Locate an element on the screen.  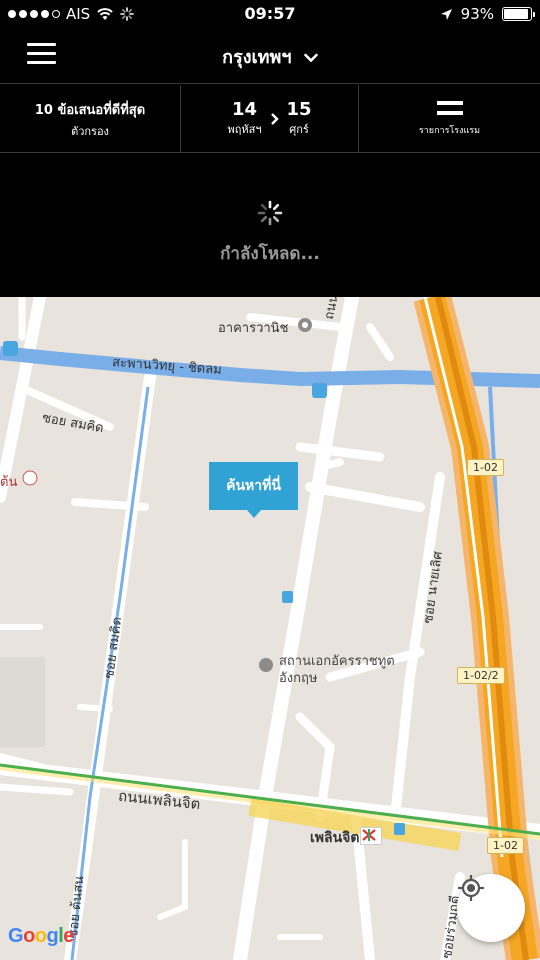
list-icon is located at coordinates (449, 108).